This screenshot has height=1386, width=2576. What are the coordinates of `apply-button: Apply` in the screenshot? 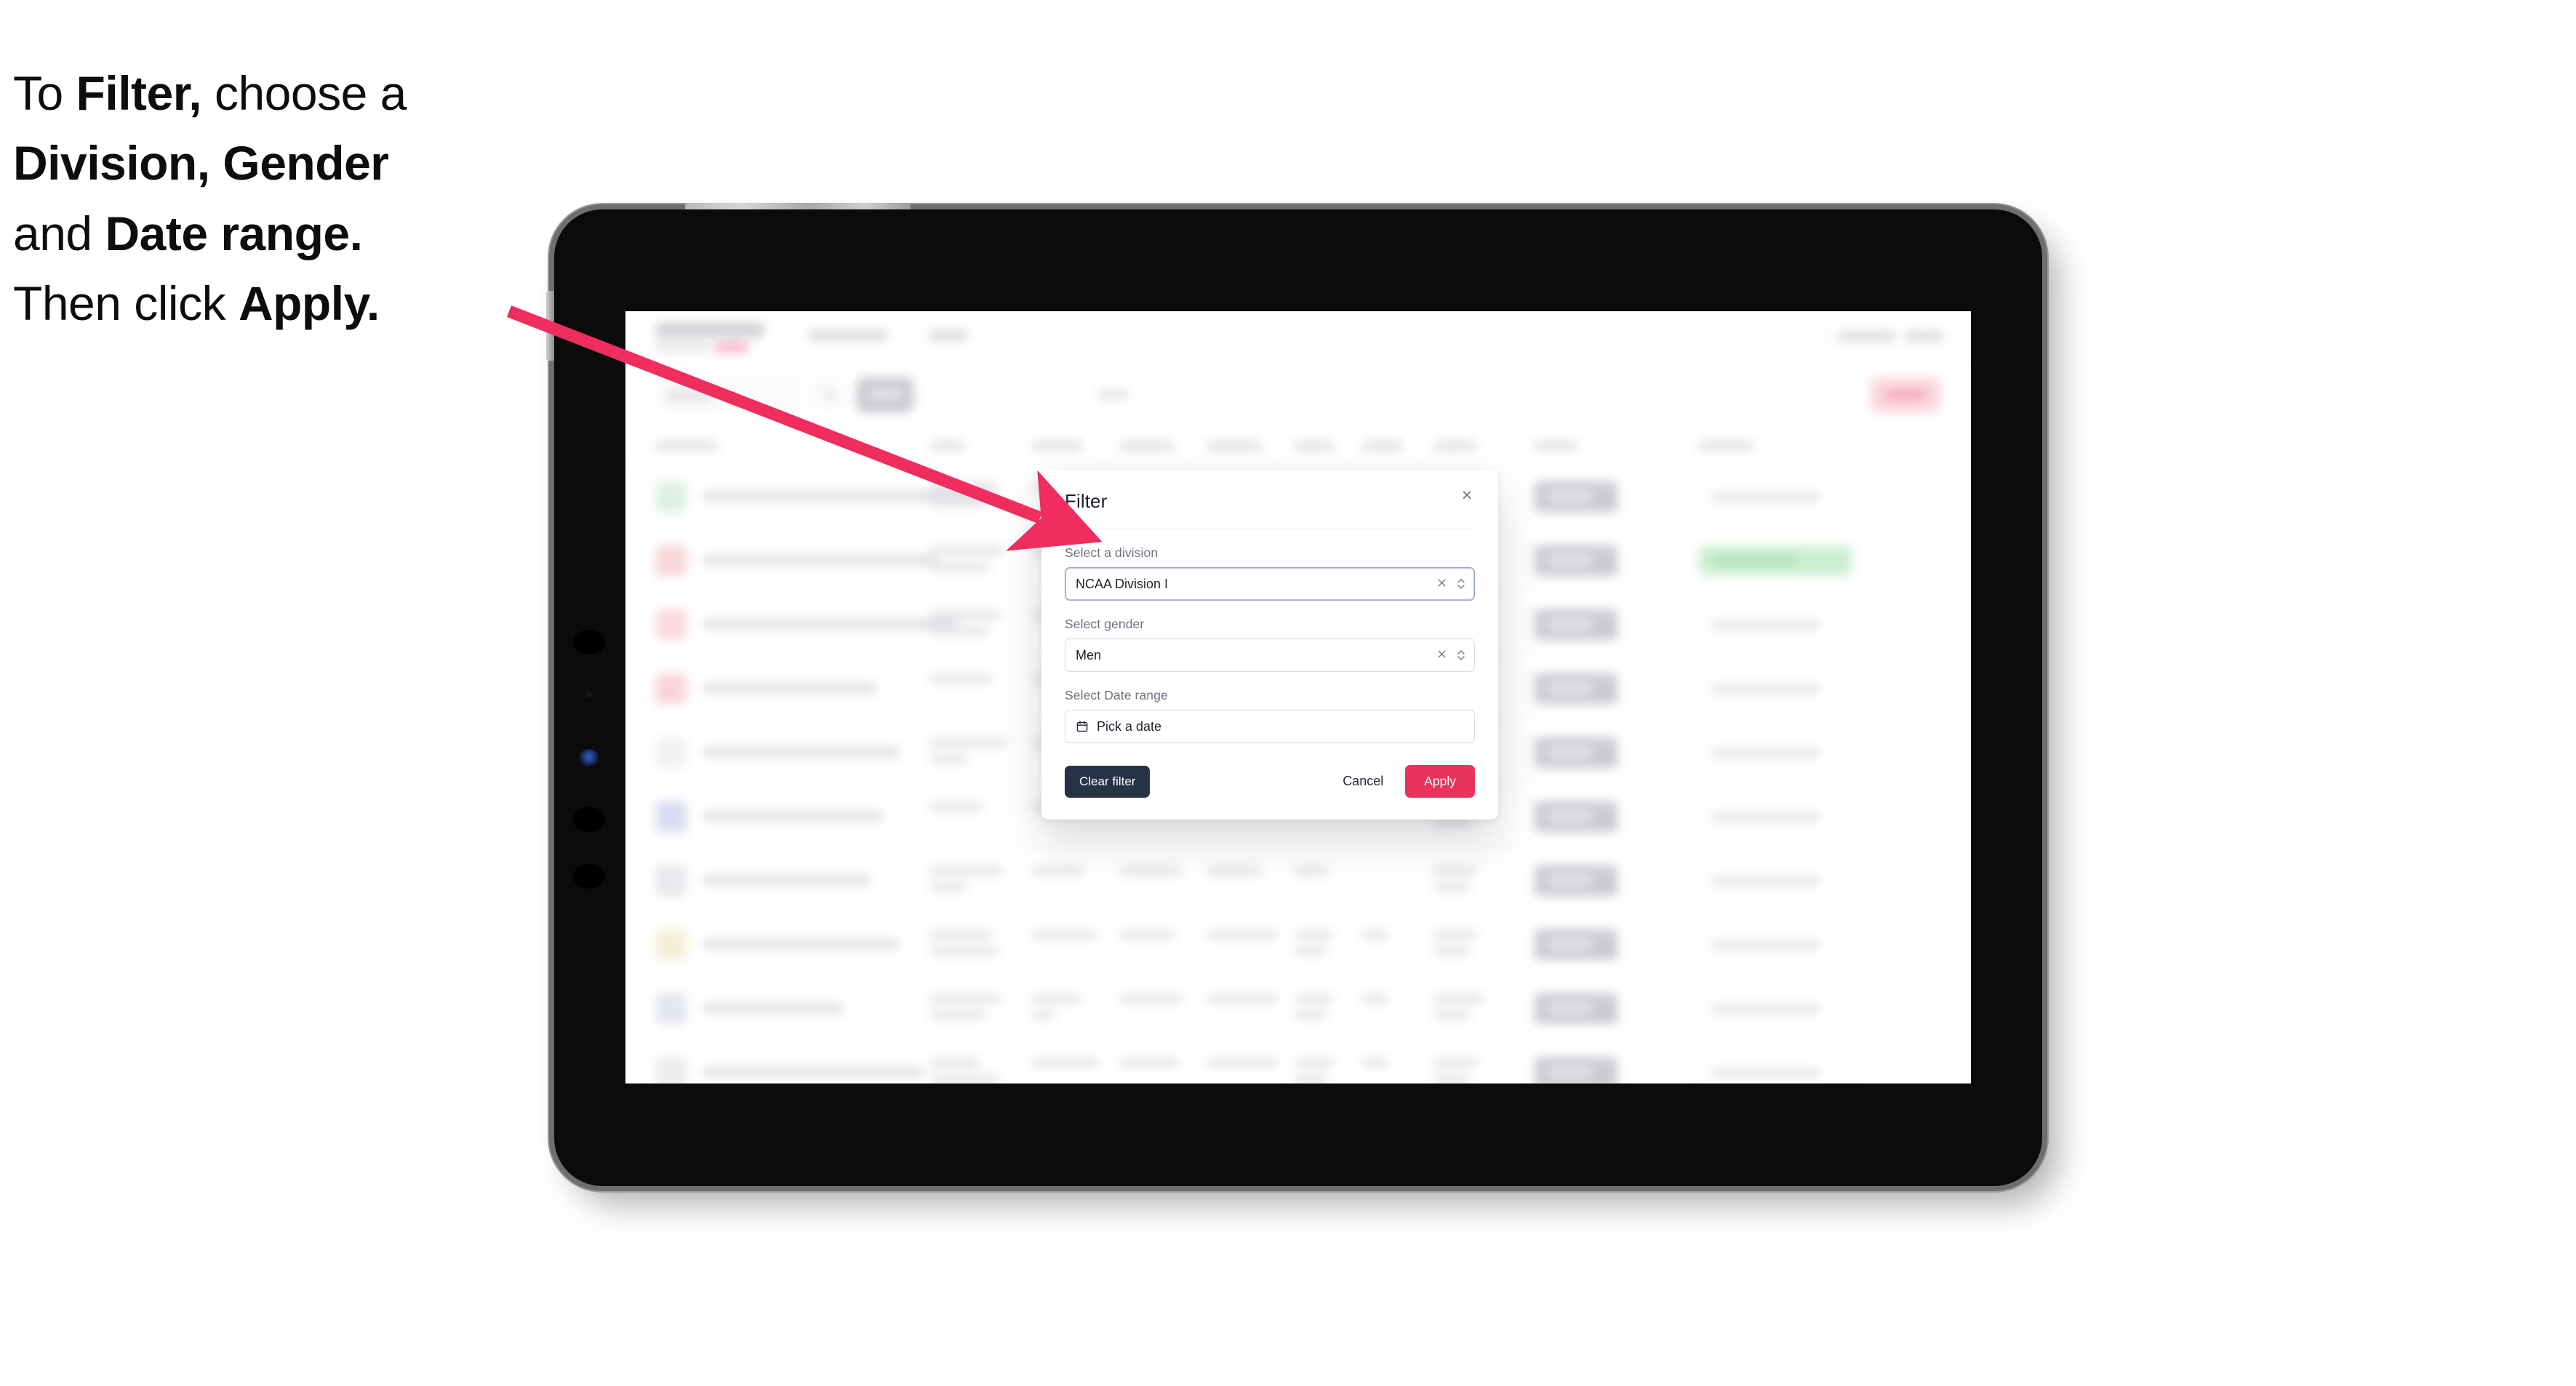 It's located at (1440, 782).